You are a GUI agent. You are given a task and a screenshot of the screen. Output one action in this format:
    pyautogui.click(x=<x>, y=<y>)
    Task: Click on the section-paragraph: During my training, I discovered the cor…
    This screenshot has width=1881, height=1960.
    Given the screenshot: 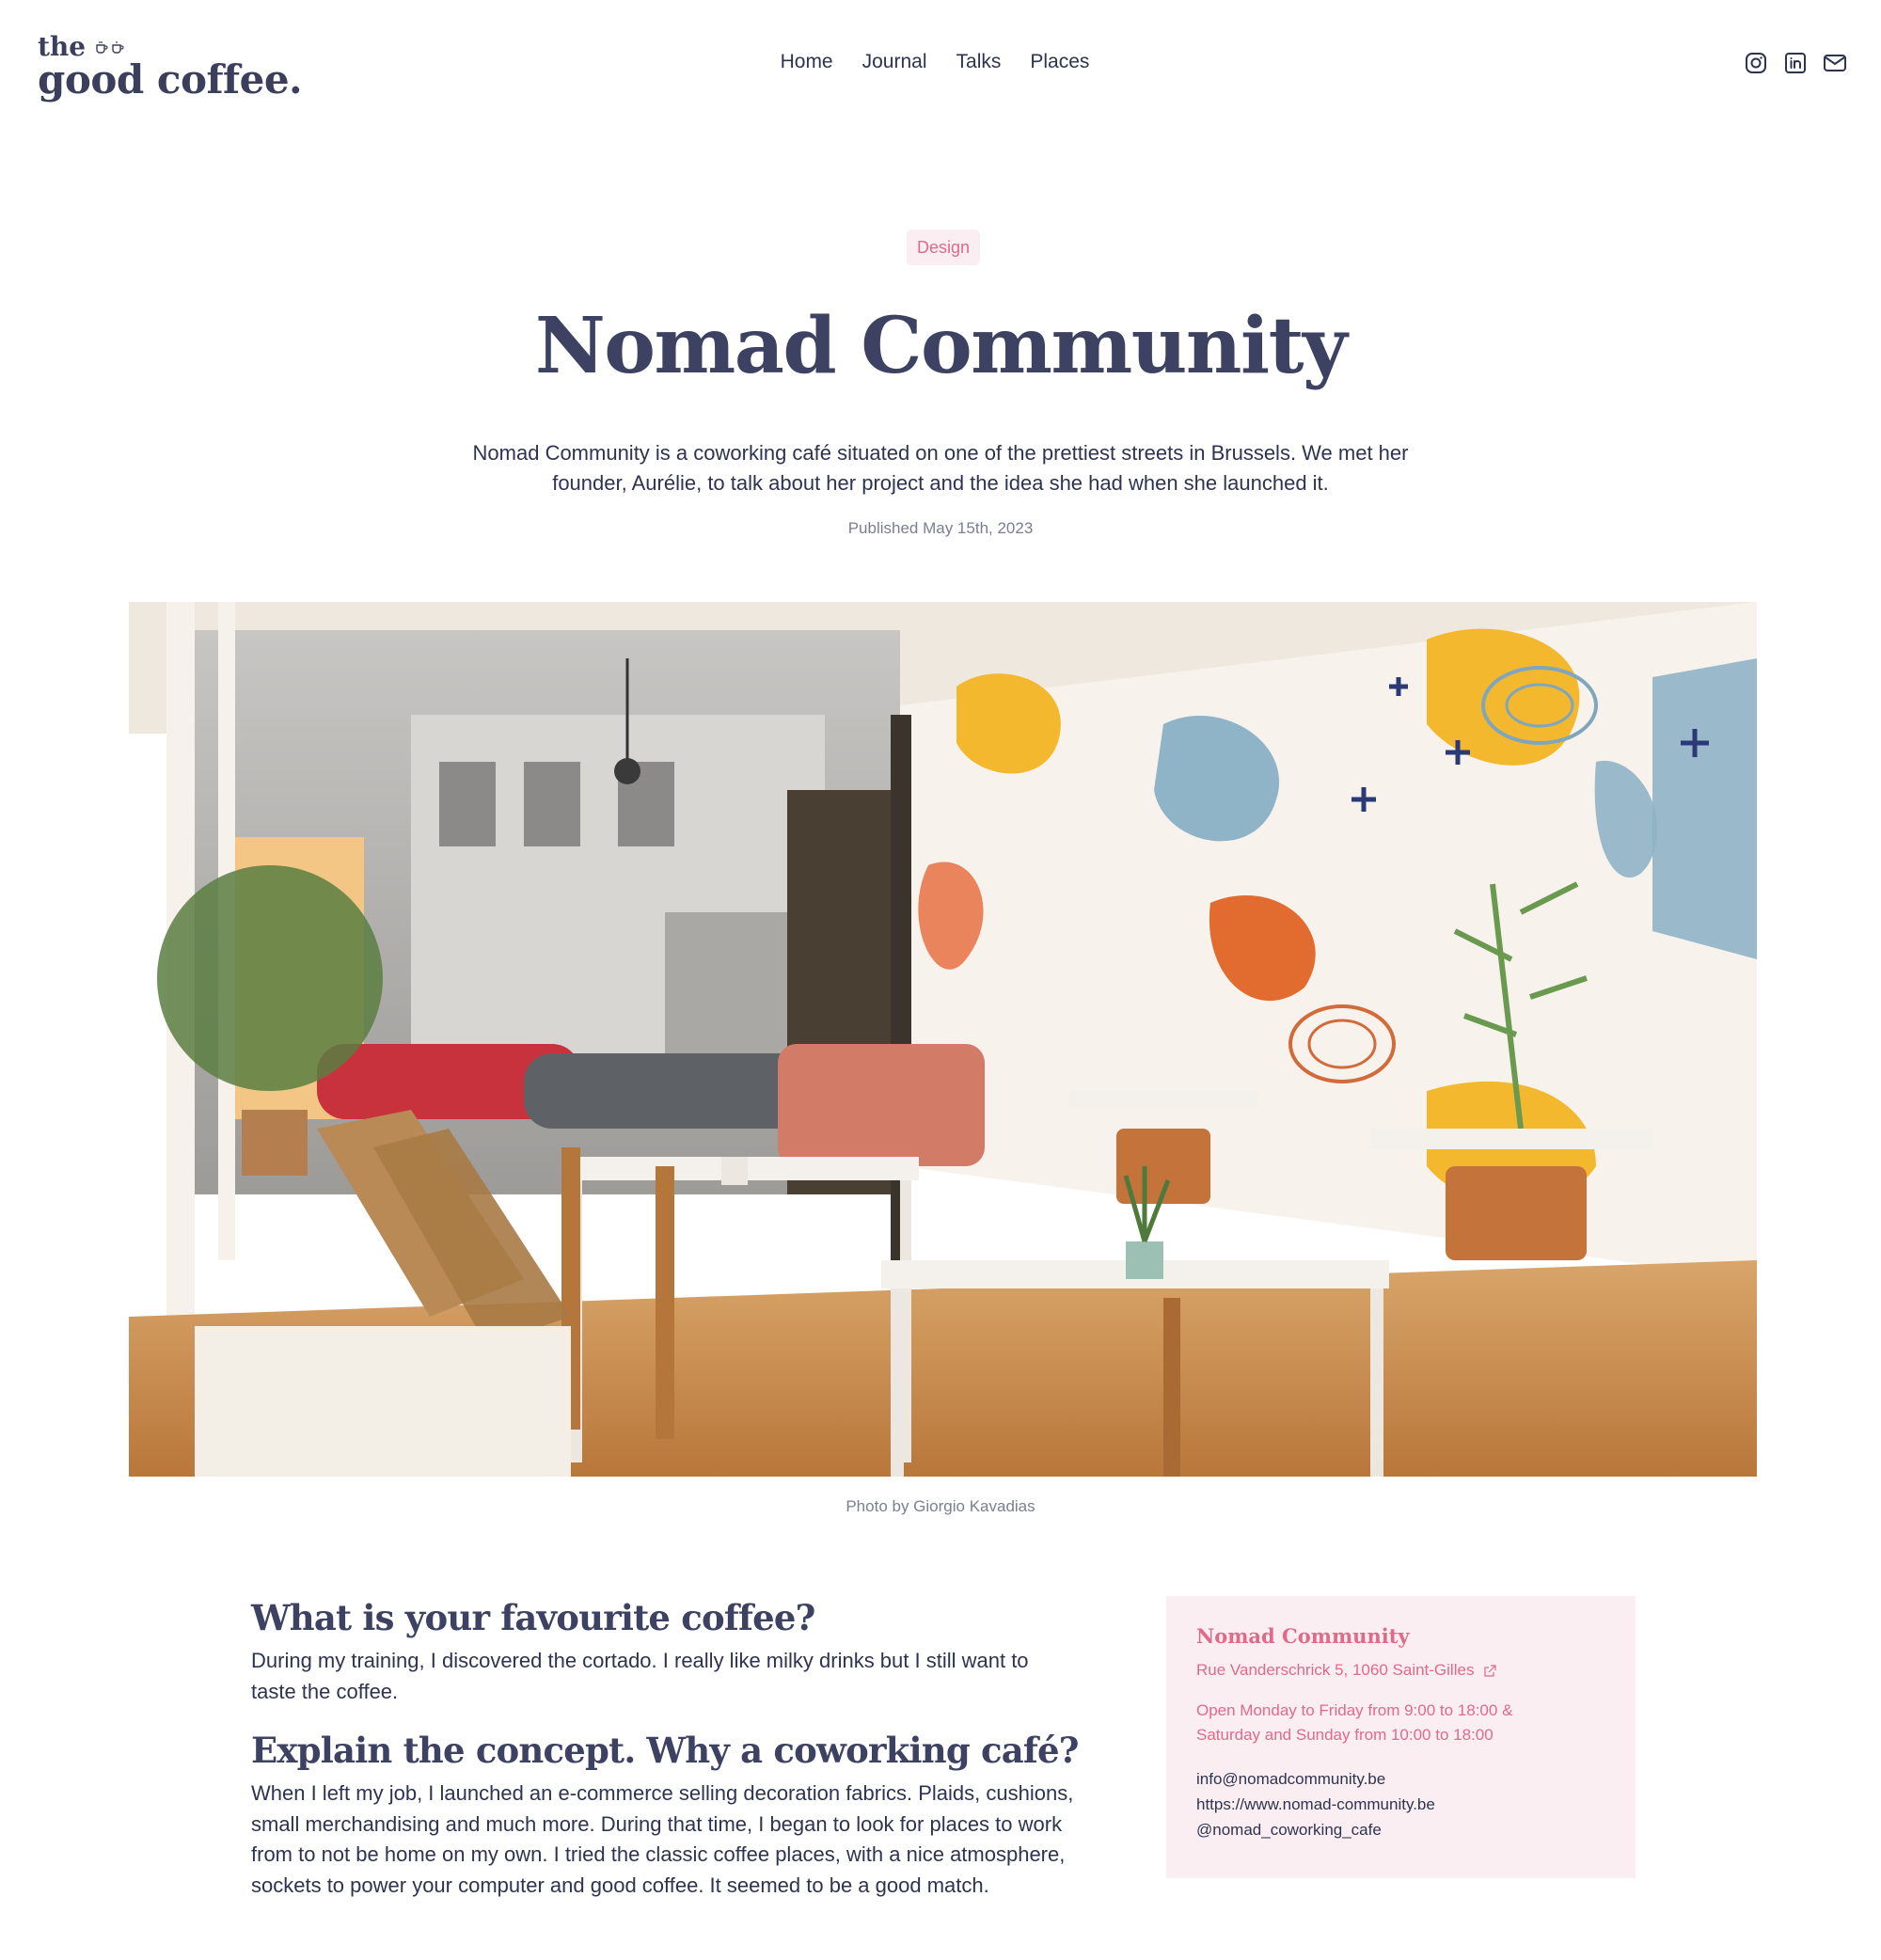 What is the action you would take?
    pyautogui.click(x=640, y=1676)
    